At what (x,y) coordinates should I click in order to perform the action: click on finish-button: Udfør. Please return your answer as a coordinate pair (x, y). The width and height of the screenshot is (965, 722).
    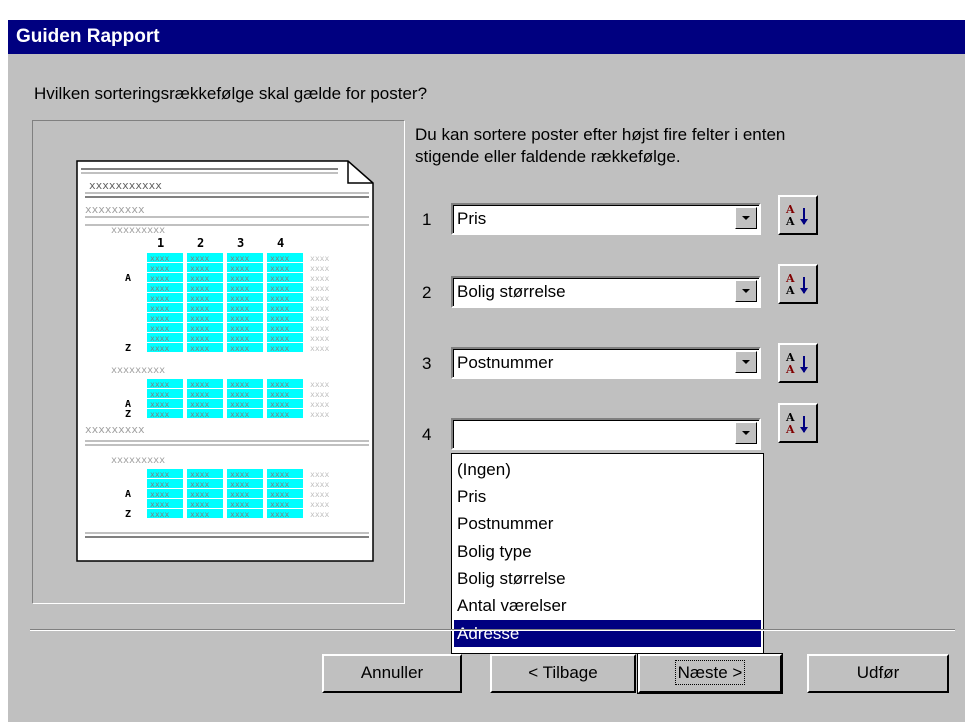
    Looking at the image, I should click on (878, 673).